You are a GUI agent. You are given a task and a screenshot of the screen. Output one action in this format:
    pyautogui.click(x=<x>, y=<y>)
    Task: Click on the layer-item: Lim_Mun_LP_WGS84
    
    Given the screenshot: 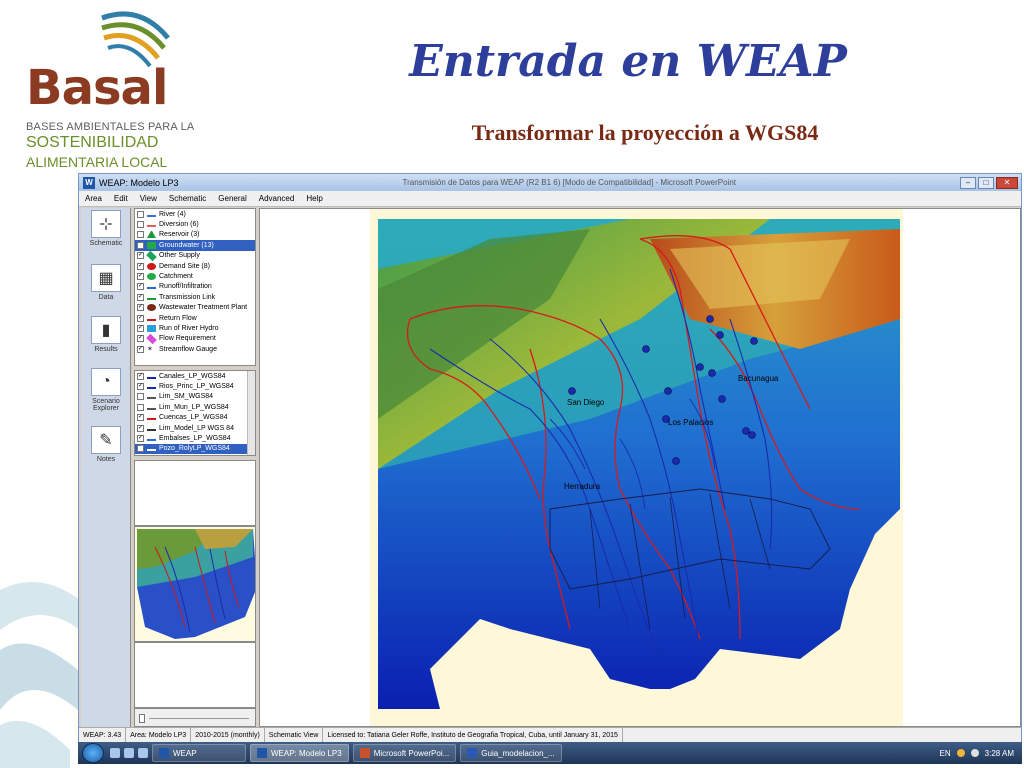 What is the action you would take?
    pyautogui.click(x=191, y=407)
    